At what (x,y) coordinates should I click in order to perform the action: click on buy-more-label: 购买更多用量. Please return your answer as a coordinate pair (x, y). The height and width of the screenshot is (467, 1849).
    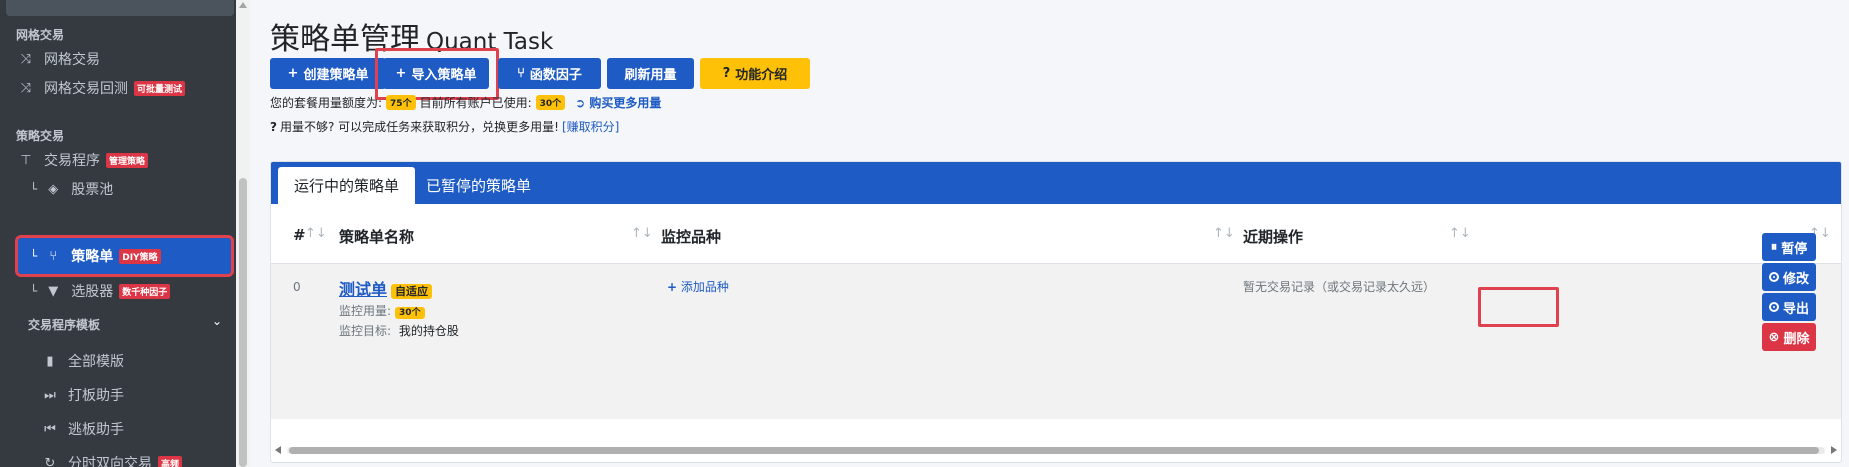
    Looking at the image, I should click on (625, 103).